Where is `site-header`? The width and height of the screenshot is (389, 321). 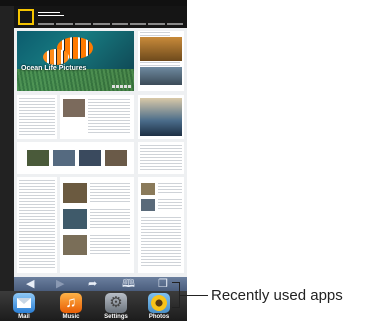
site-header is located at coordinates (100, 17).